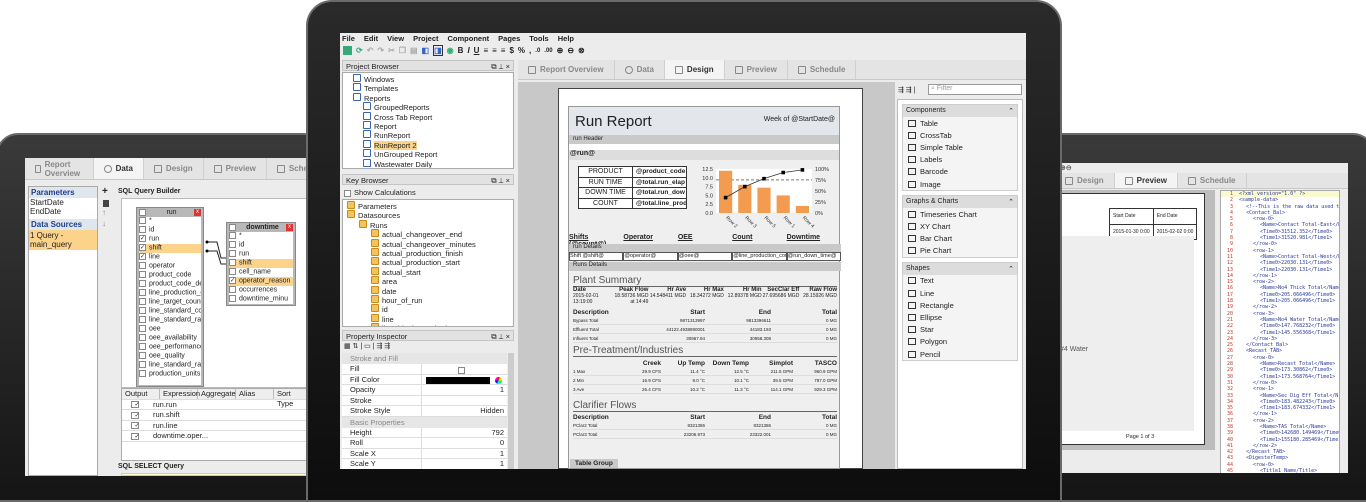 The height and width of the screenshot is (502, 1366). What do you see at coordinates (428, 215) in the screenshot?
I see `key-item: Datasources` at bounding box center [428, 215].